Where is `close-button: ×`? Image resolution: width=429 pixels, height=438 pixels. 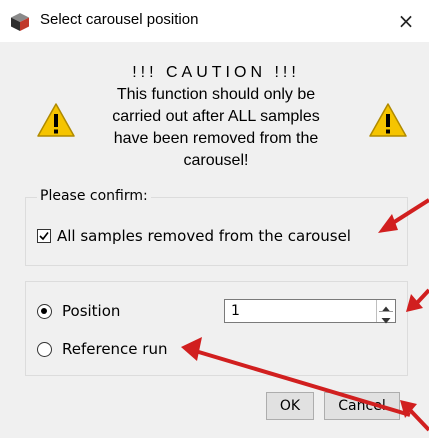
close-button: × is located at coordinates (406, 21).